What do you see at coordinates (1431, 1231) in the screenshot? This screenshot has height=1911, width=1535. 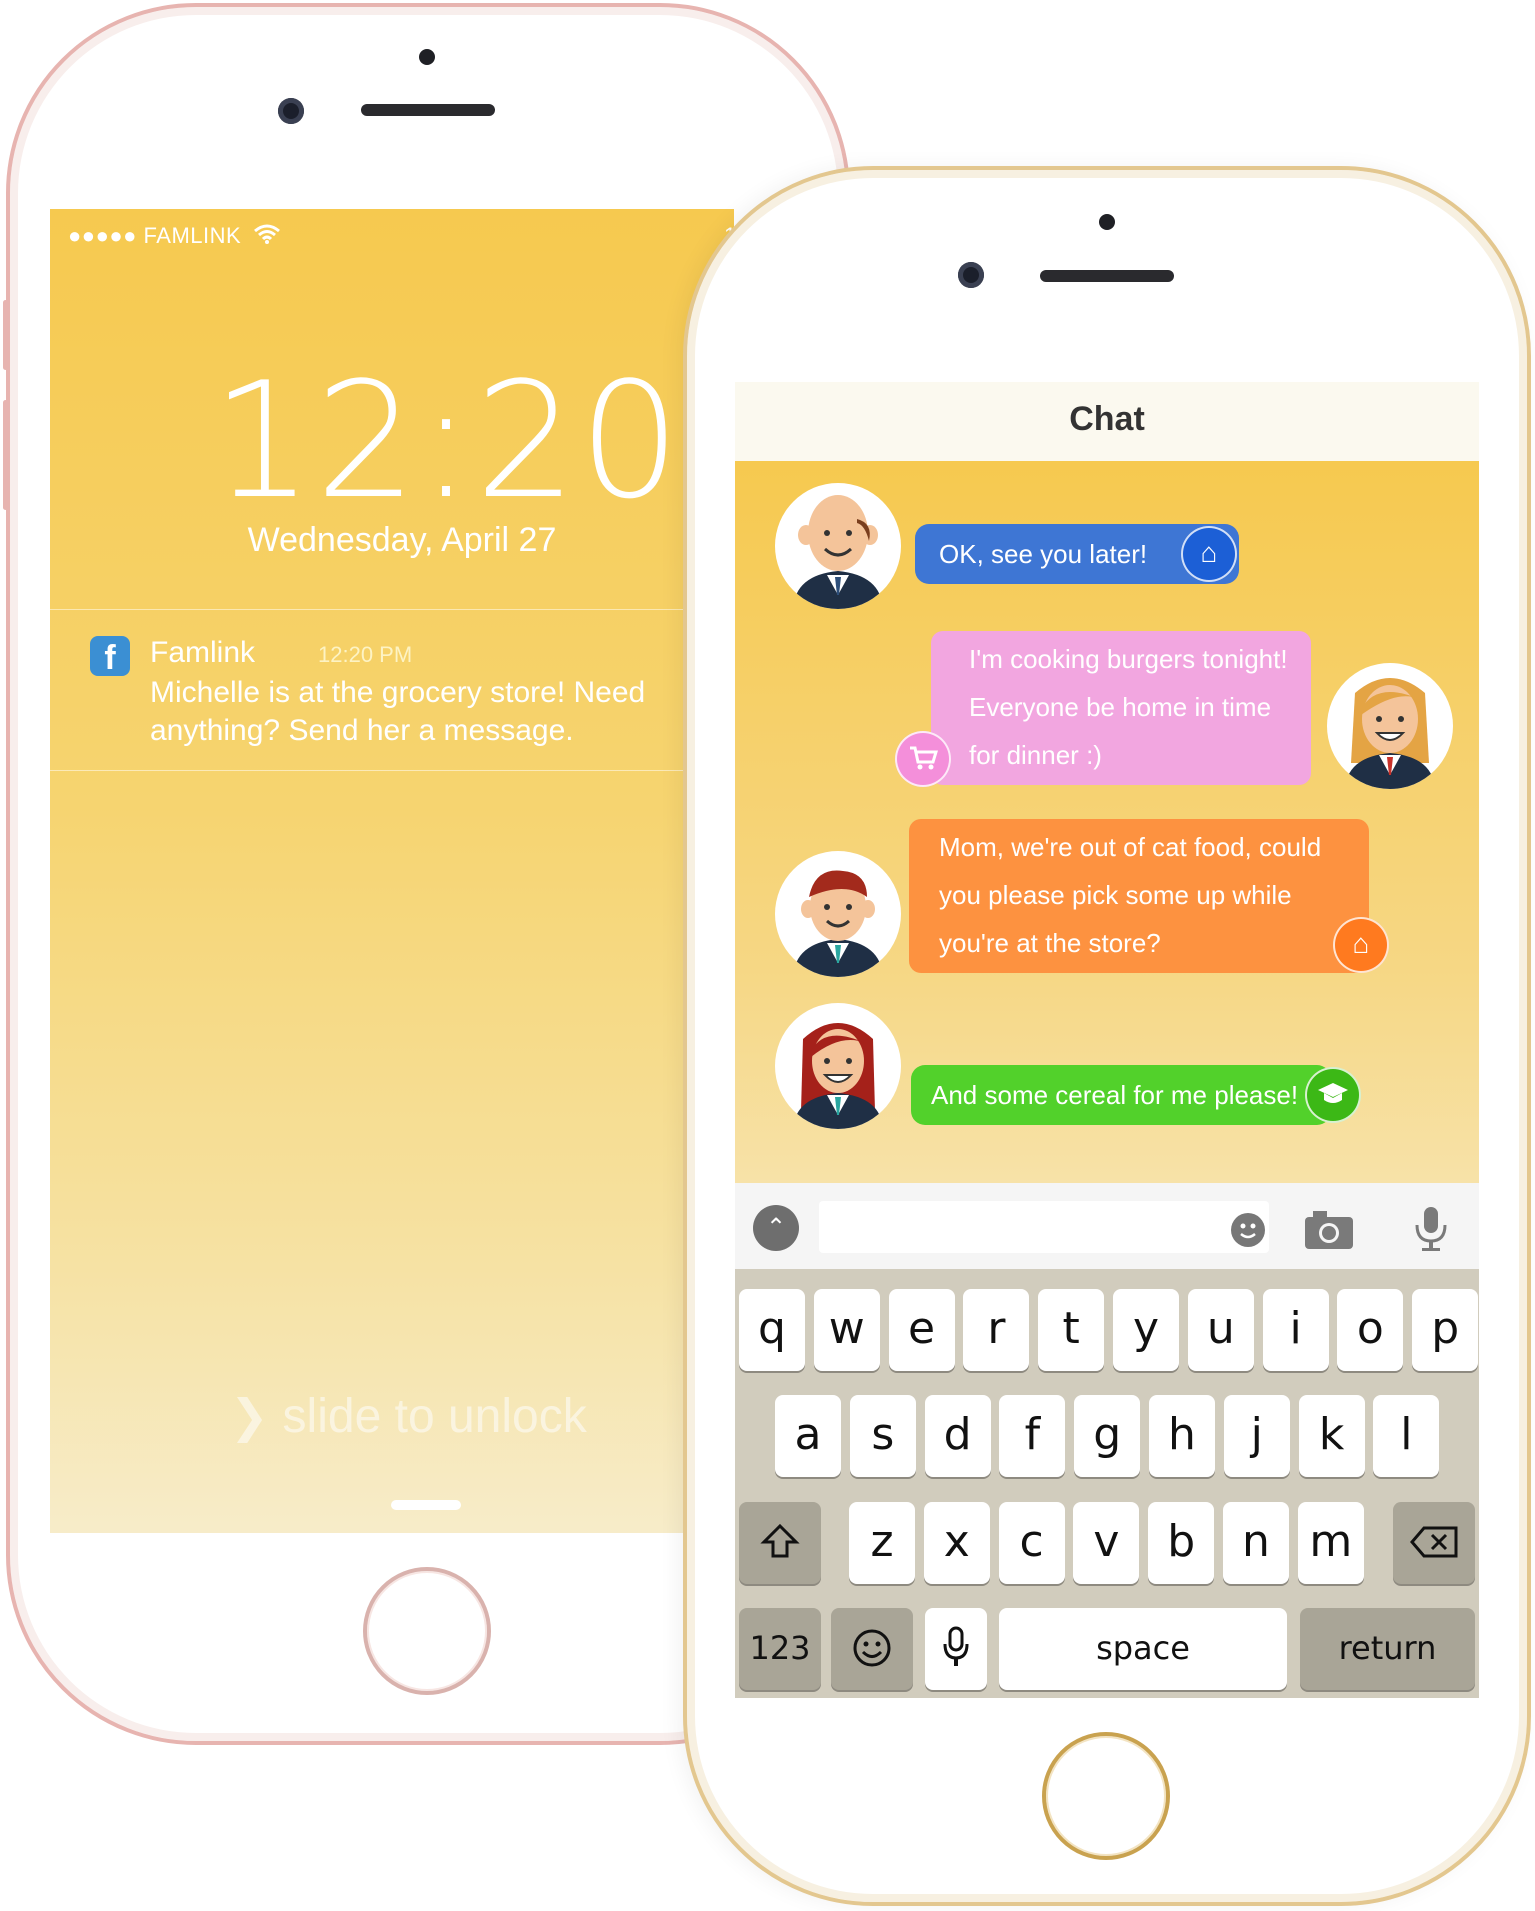 I see `microphone-icon` at bounding box center [1431, 1231].